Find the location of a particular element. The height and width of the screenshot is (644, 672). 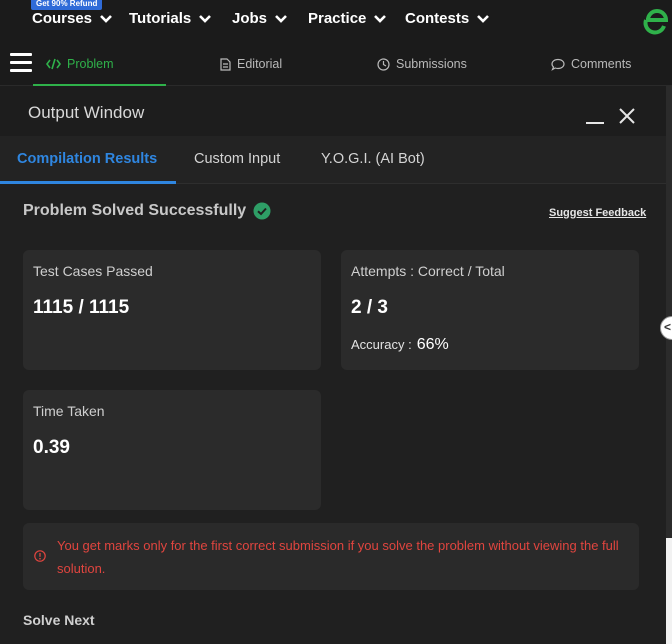

site-logo-icon is located at coordinates (656, 20).